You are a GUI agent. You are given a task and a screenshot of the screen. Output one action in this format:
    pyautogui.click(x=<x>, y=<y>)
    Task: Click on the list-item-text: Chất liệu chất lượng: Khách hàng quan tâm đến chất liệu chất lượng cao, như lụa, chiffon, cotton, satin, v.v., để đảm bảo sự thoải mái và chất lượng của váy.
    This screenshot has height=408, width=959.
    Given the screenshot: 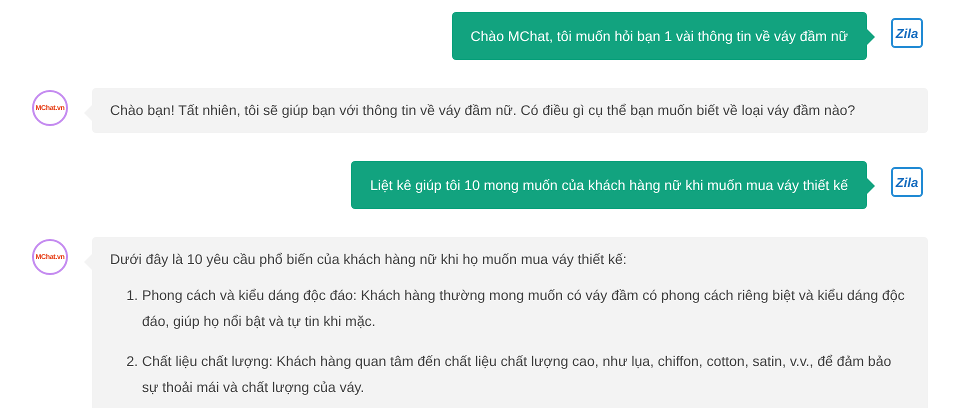 What is the action you would take?
    pyautogui.click(x=517, y=374)
    